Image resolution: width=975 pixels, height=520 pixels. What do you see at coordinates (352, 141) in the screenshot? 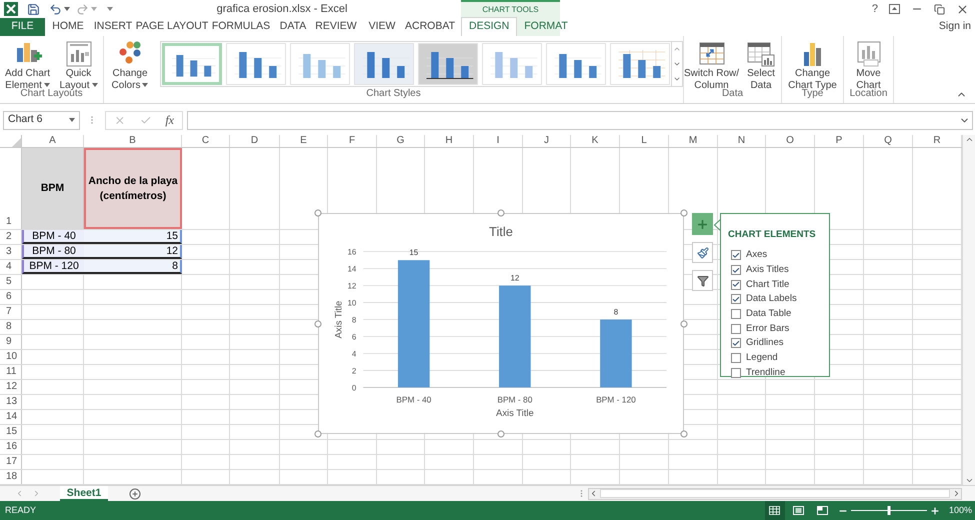
I see `column-header: F` at bounding box center [352, 141].